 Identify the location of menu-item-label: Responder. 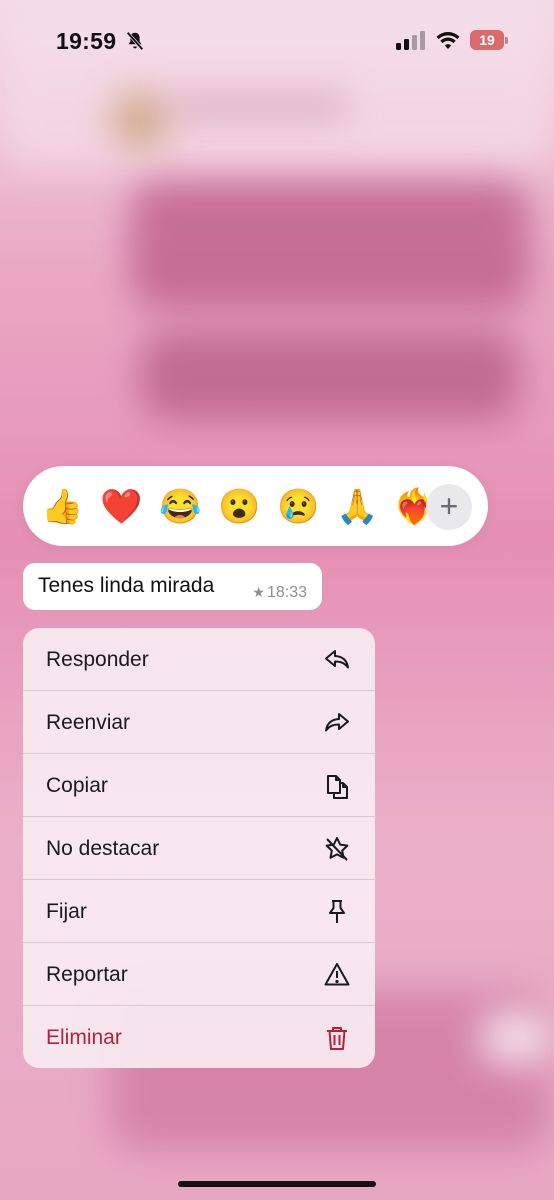
(97, 659).